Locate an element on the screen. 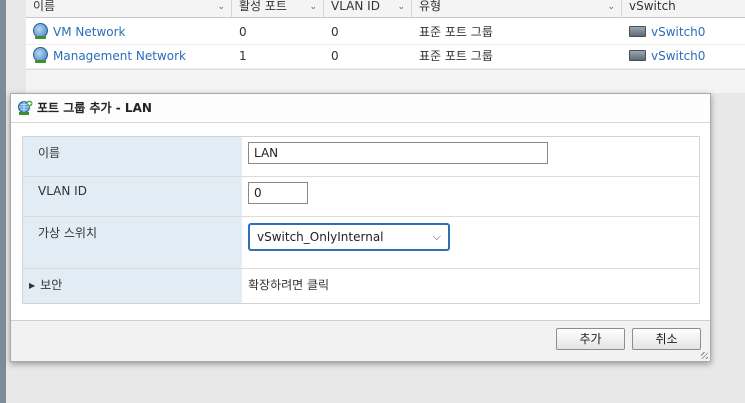 The height and width of the screenshot is (403, 745). column-header-label: vSwitch is located at coordinates (652, 6).